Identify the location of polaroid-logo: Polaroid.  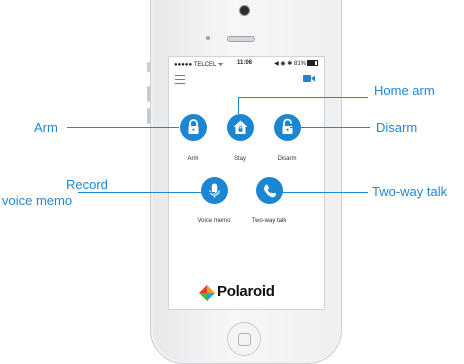
(252, 293).